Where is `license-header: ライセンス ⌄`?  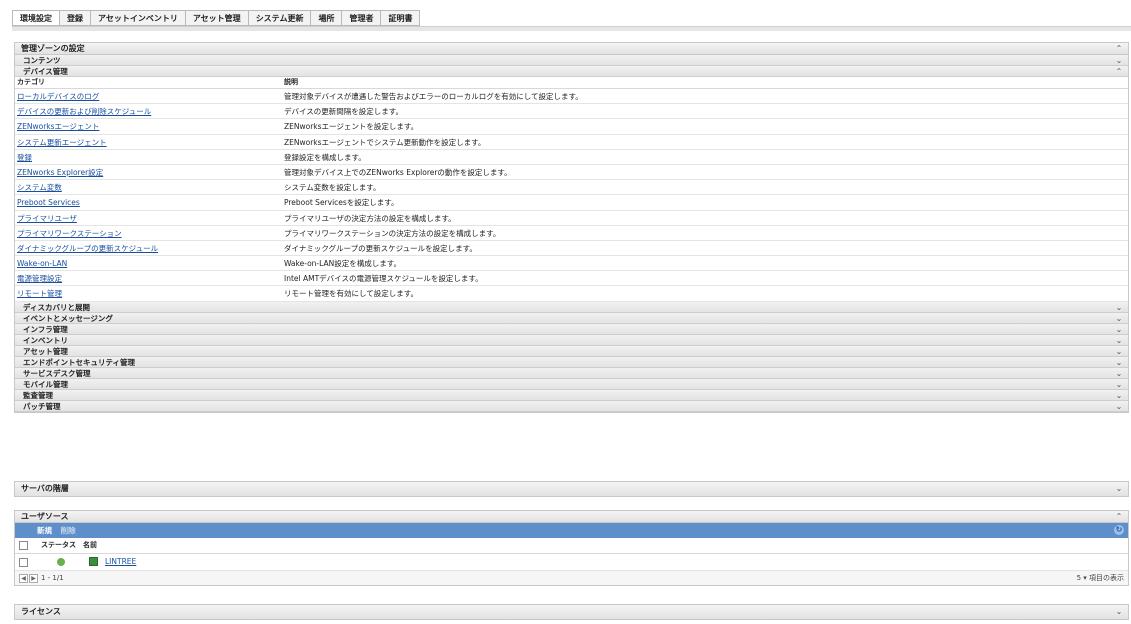
license-header: ライセンス ⌄ is located at coordinates (571, 612).